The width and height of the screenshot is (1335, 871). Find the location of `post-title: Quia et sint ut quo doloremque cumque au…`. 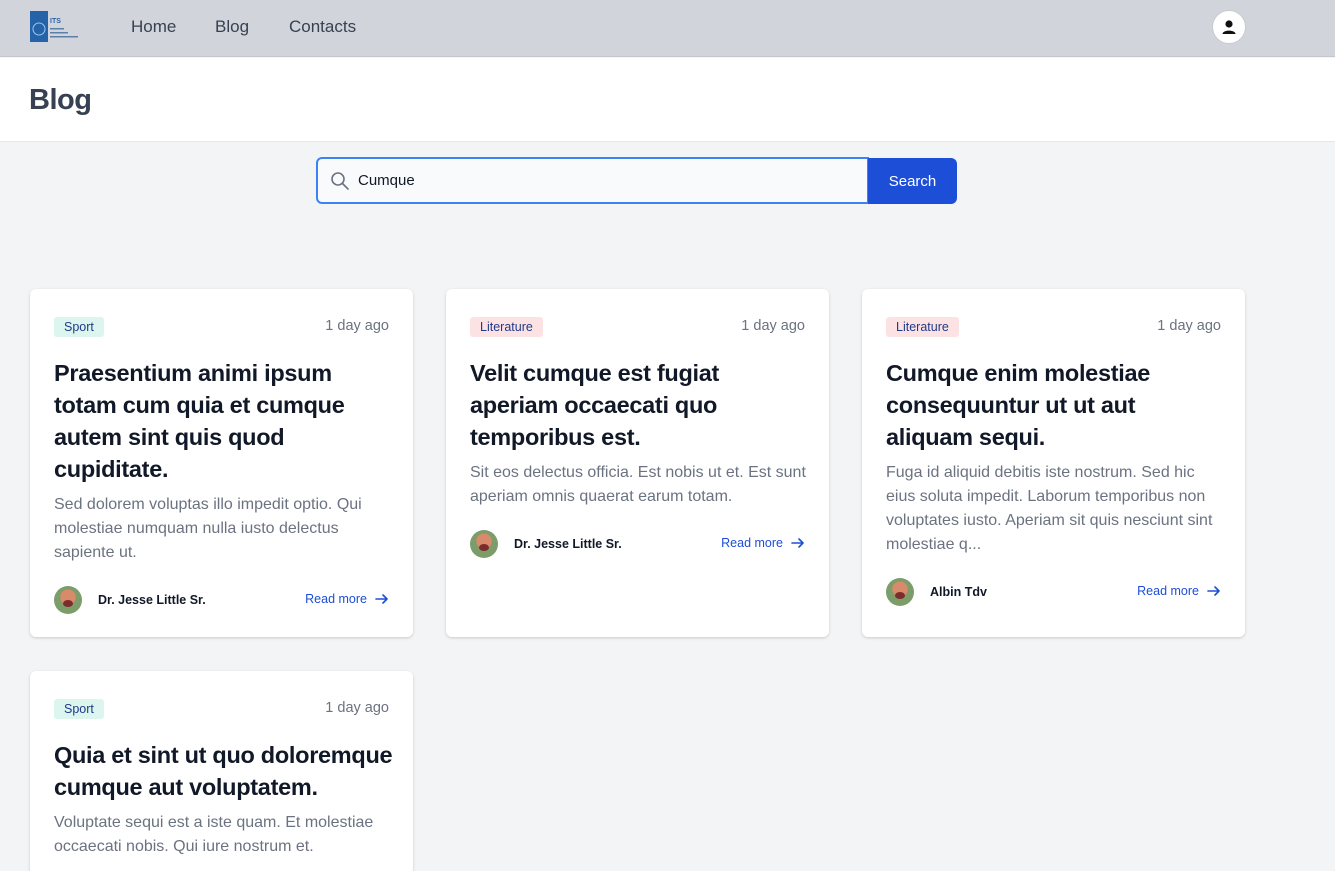

post-title: Quia et sint ut quo doloremque cumque au… is located at coordinates (224, 771).